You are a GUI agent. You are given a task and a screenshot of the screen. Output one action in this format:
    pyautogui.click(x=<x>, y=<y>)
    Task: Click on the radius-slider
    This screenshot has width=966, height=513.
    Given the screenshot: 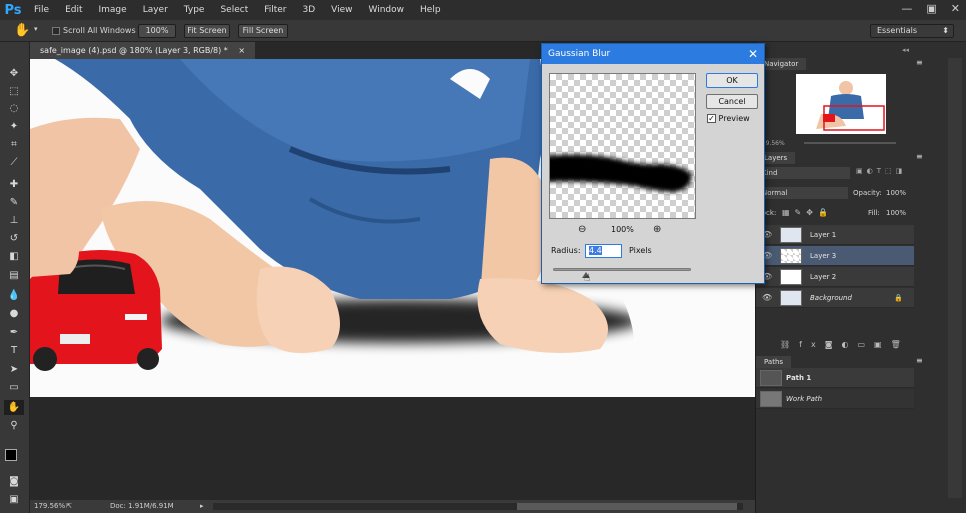 What is the action you would take?
    pyautogui.click(x=622, y=269)
    